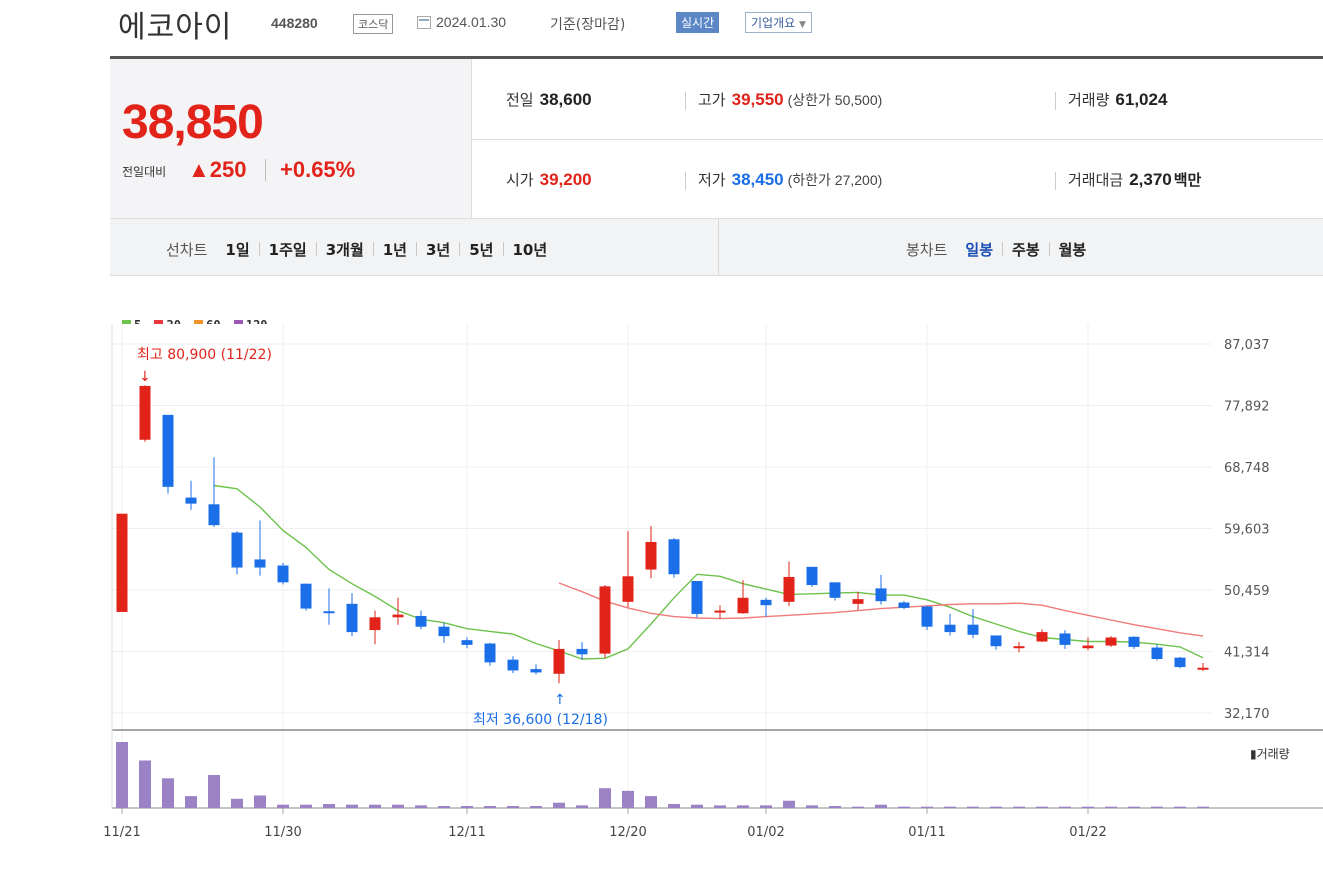 Image resolution: width=1323 pixels, height=877 pixels. What do you see at coordinates (765, 832) in the screenshot?
I see `x-tick-label: 01/02` at bounding box center [765, 832].